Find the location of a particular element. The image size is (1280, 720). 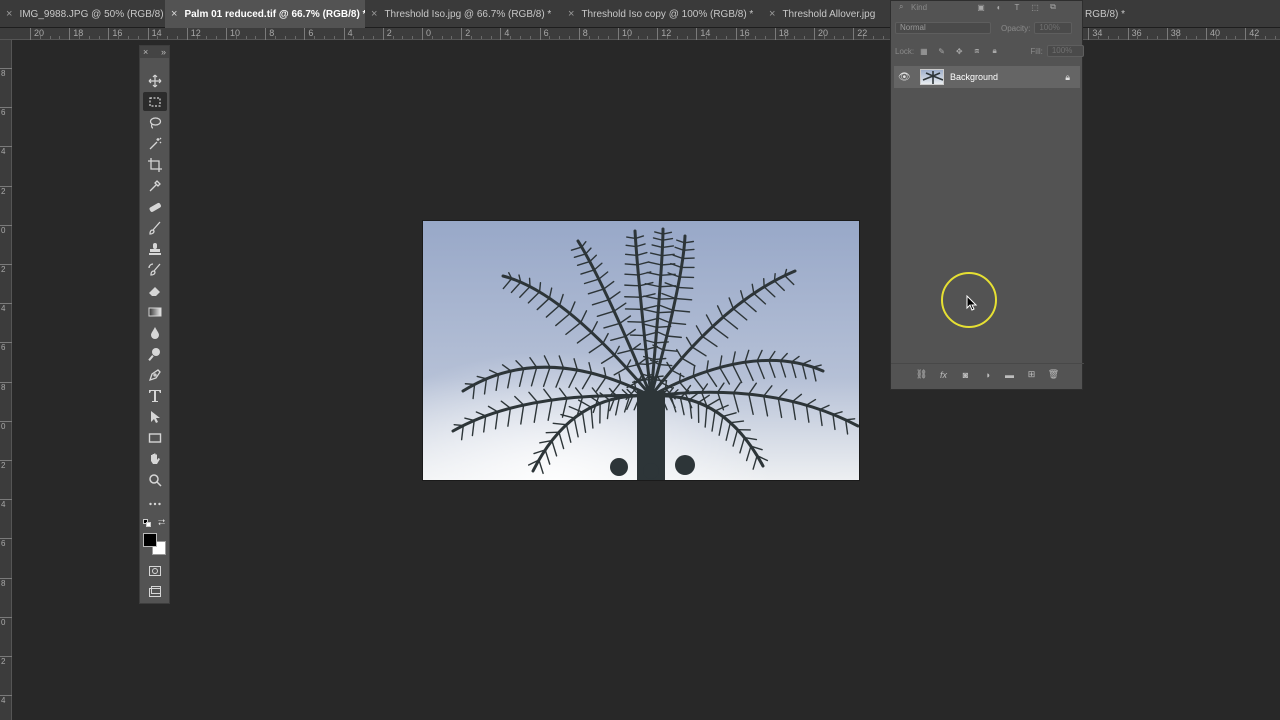

filter-kind-dropdown: Kind is located at coordinates (942, 7).